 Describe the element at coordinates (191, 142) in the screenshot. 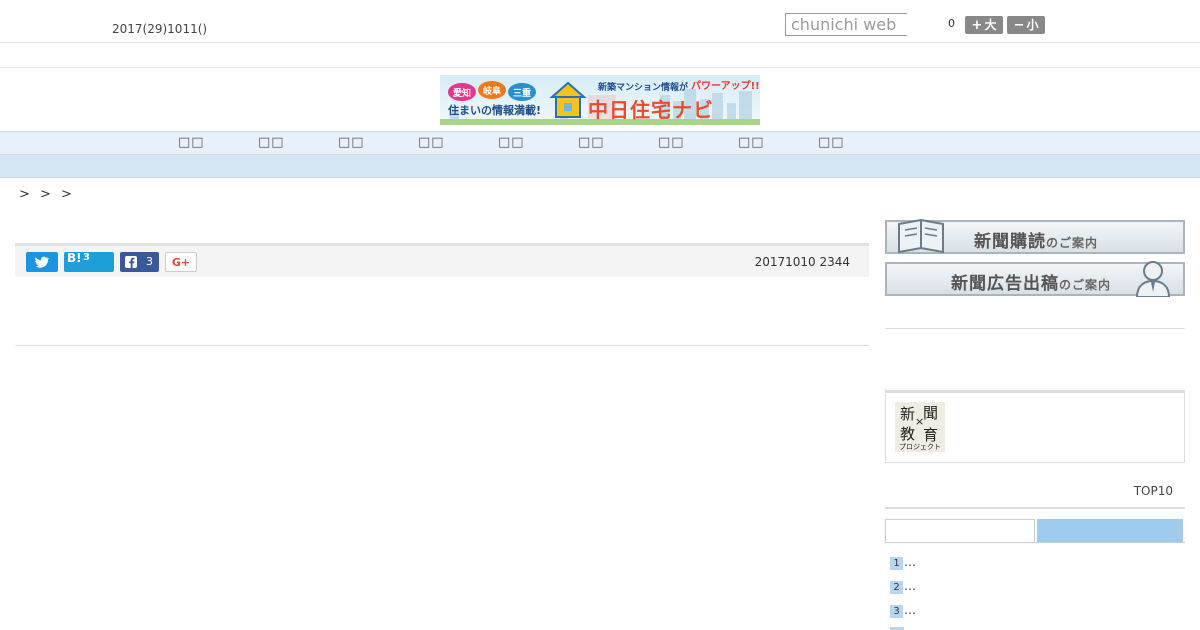

I see `nav-item-1: □□` at that location.